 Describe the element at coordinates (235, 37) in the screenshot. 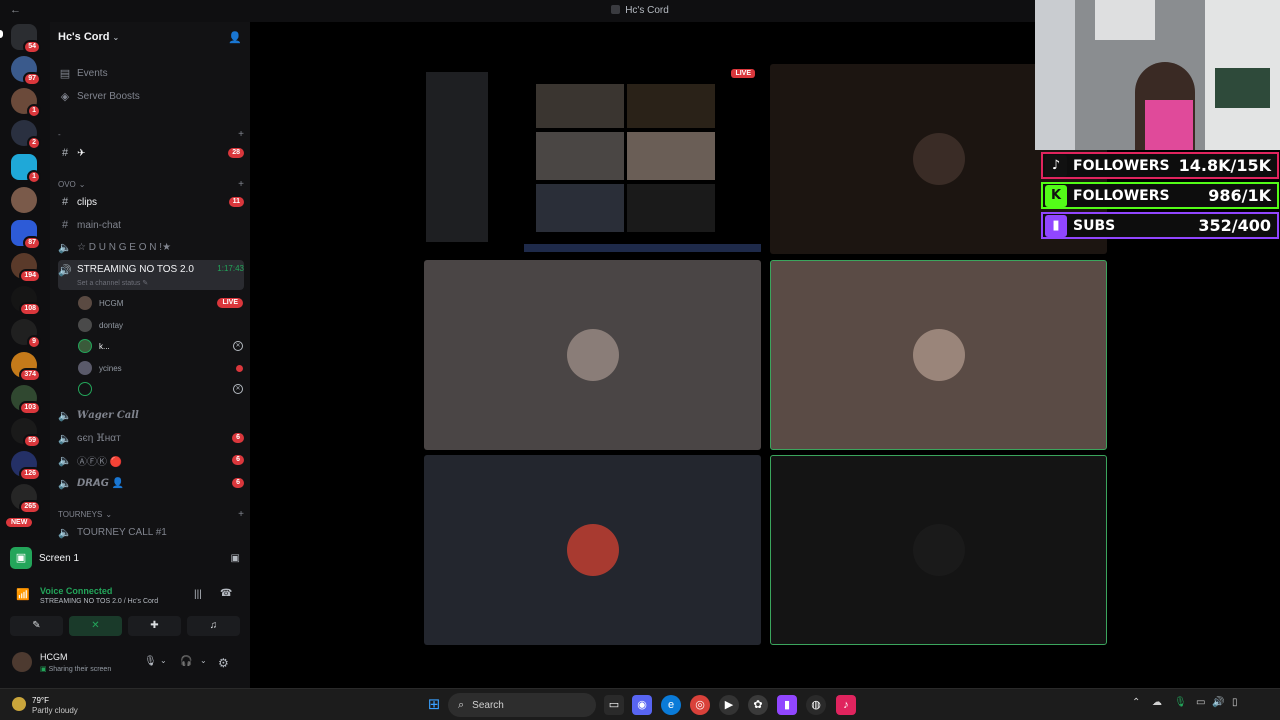

I see `invite-people-icon: 👤` at that location.